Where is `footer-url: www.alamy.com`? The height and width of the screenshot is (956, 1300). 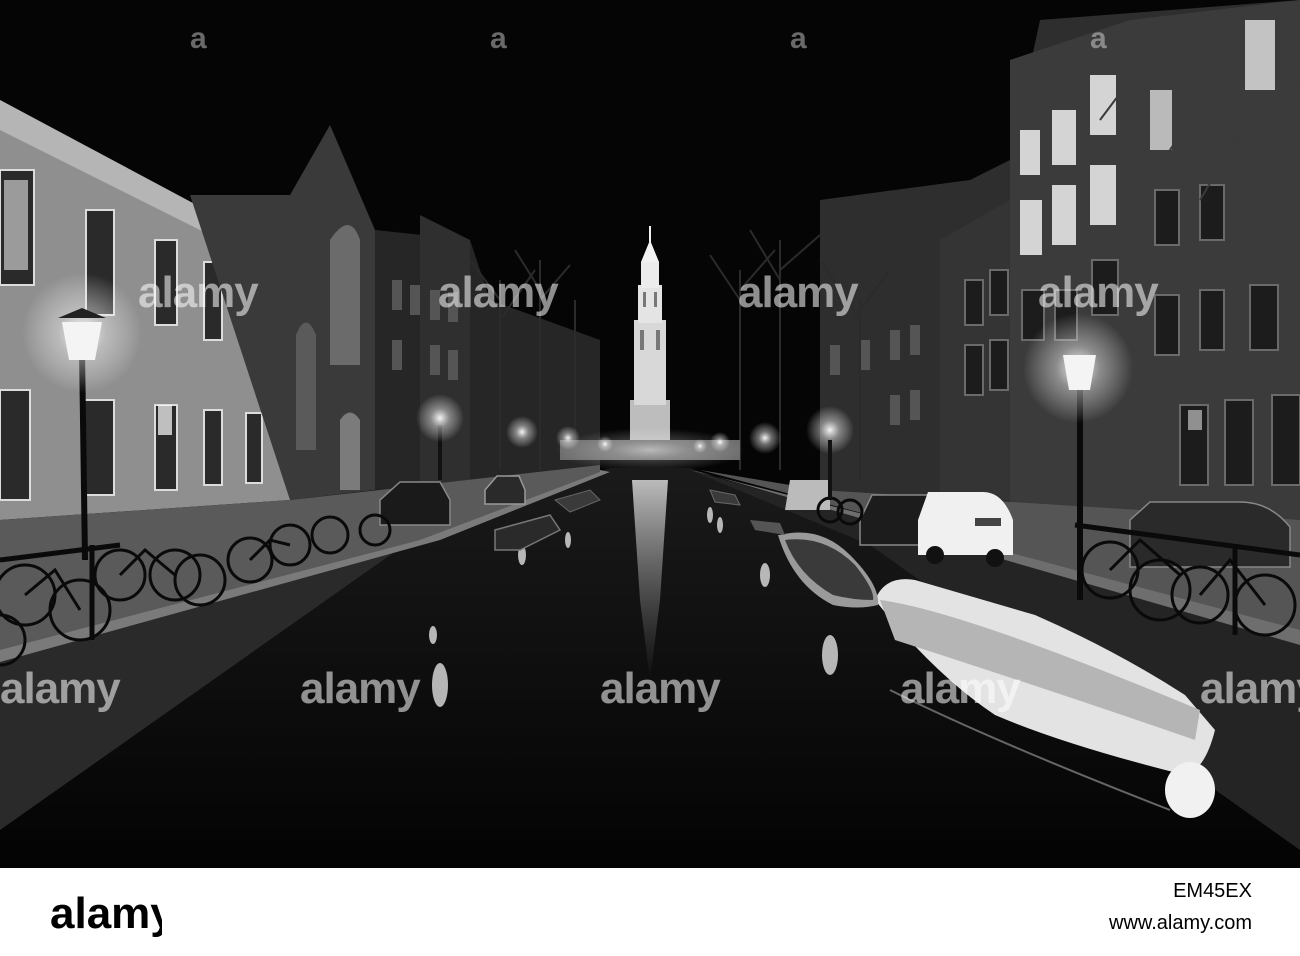
footer-url: www.alamy.com is located at coordinates (1180, 923).